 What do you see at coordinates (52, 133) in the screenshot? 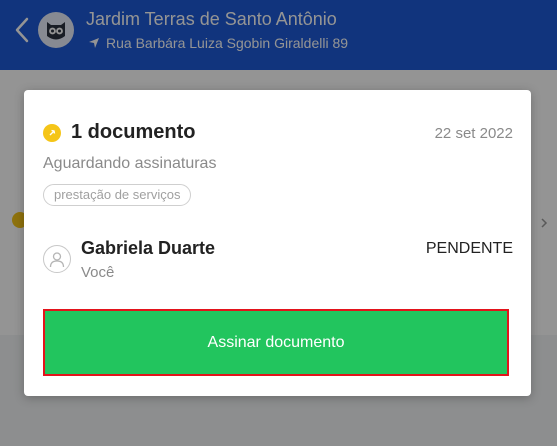
I see `document-coin-icon` at bounding box center [52, 133].